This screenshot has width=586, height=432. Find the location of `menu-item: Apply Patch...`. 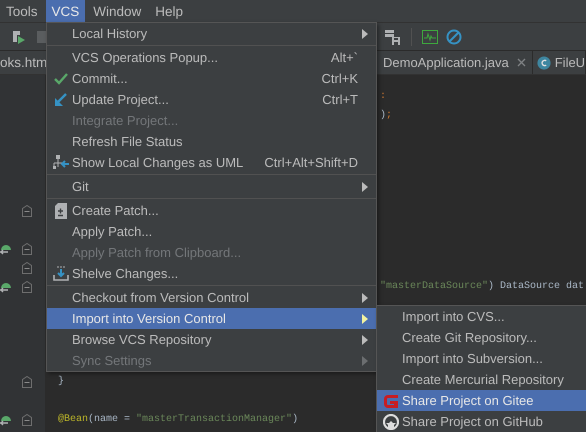

menu-item: Apply Patch... is located at coordinates (211, 231).